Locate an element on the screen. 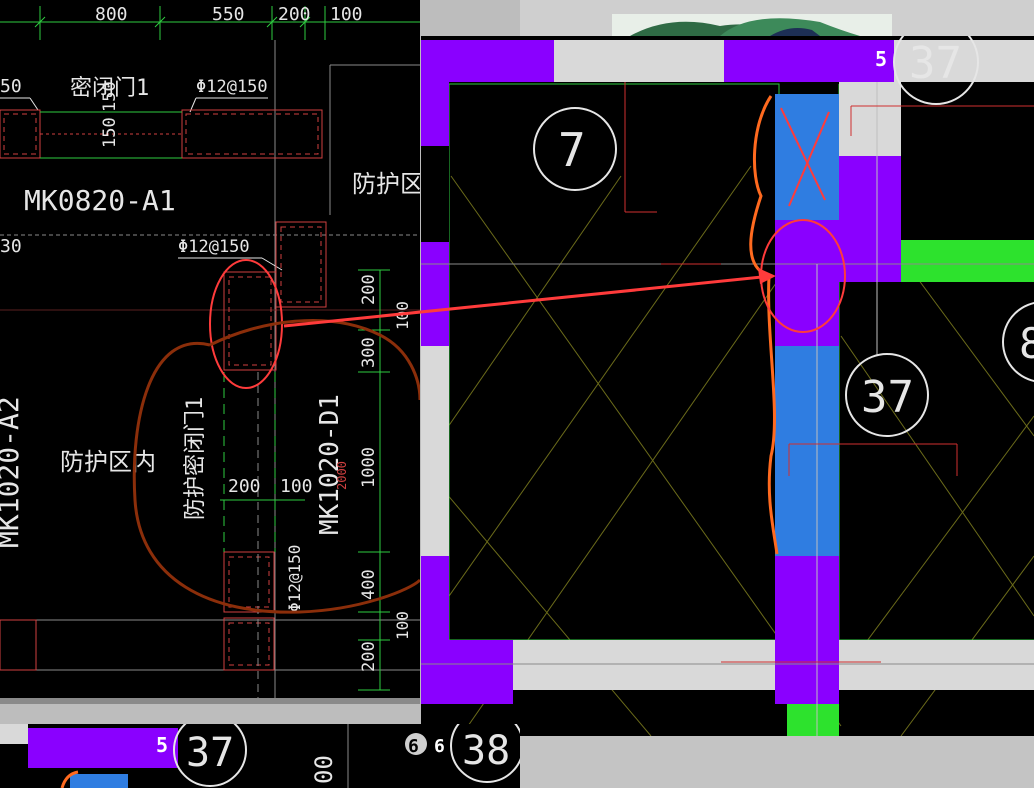 The height and width of the screenshot is (788, 1034). cad-canvas-bottom: 37 5 00 6 6 38 is located at coordinates (260, 756).